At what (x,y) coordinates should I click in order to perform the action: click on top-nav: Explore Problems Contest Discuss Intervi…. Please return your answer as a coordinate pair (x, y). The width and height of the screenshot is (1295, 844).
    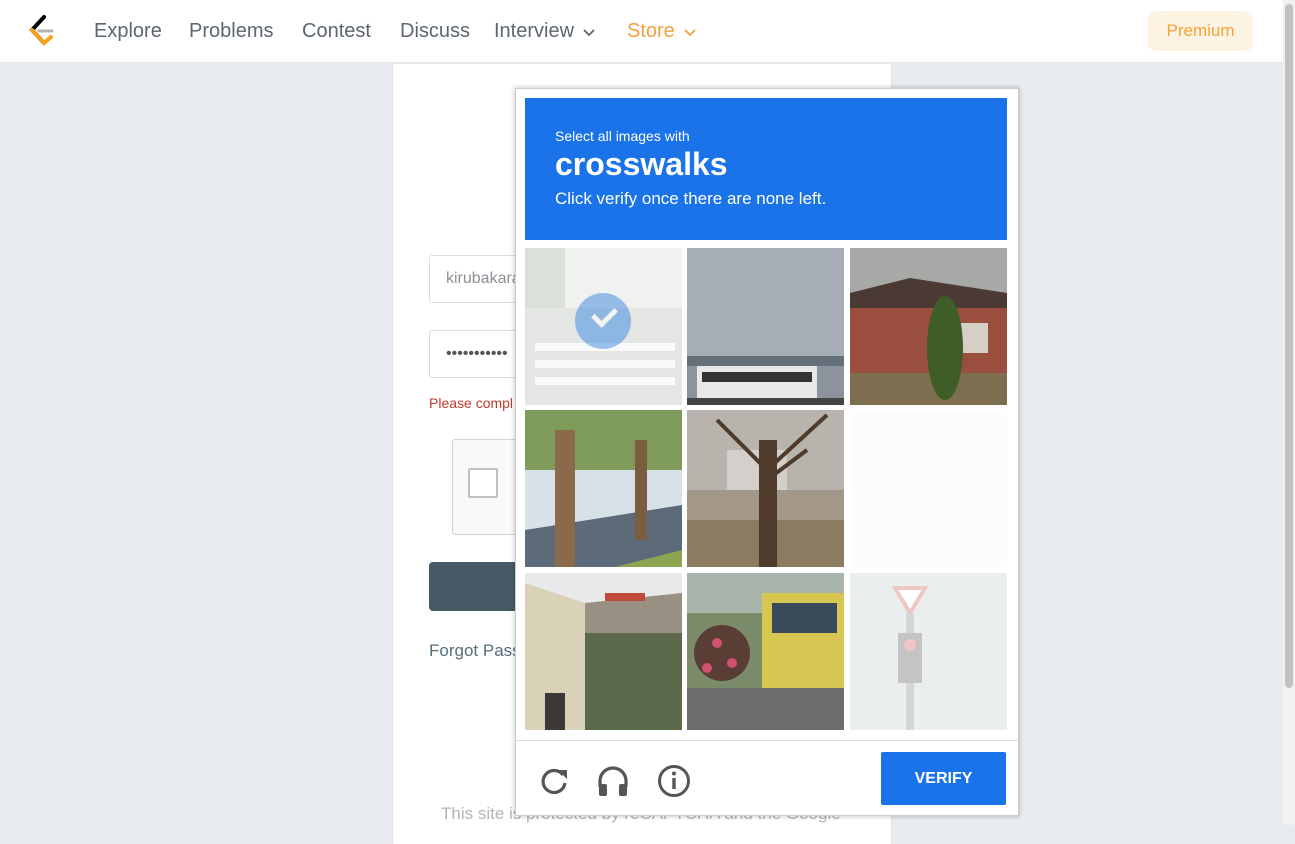
    Looking at the image, I should click on (641, 31).